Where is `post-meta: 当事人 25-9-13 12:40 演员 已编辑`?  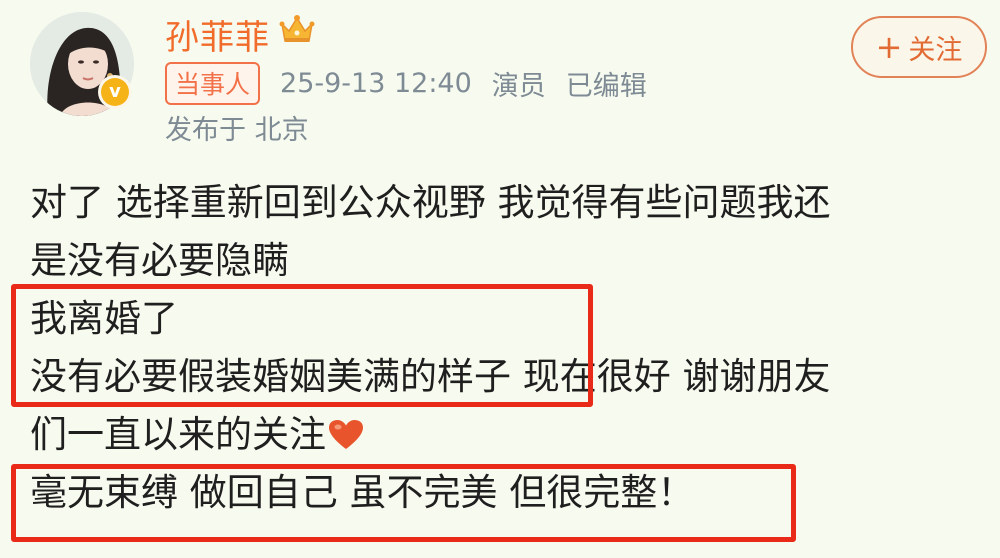 post-meta: 当事人 25-9-13 12:40 演员 已编辑 is located at coordinates (406, 83).